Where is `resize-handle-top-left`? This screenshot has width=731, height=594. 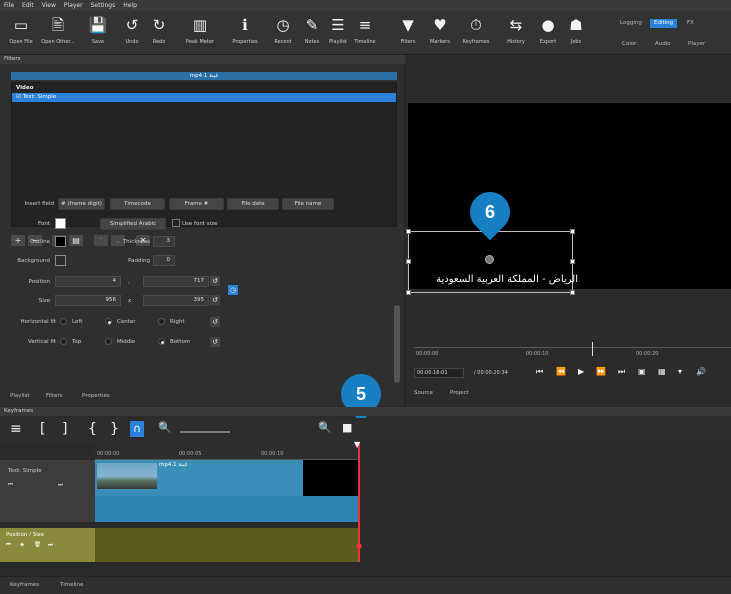
resize-handle-top-left is located at coordinates (408, 231).